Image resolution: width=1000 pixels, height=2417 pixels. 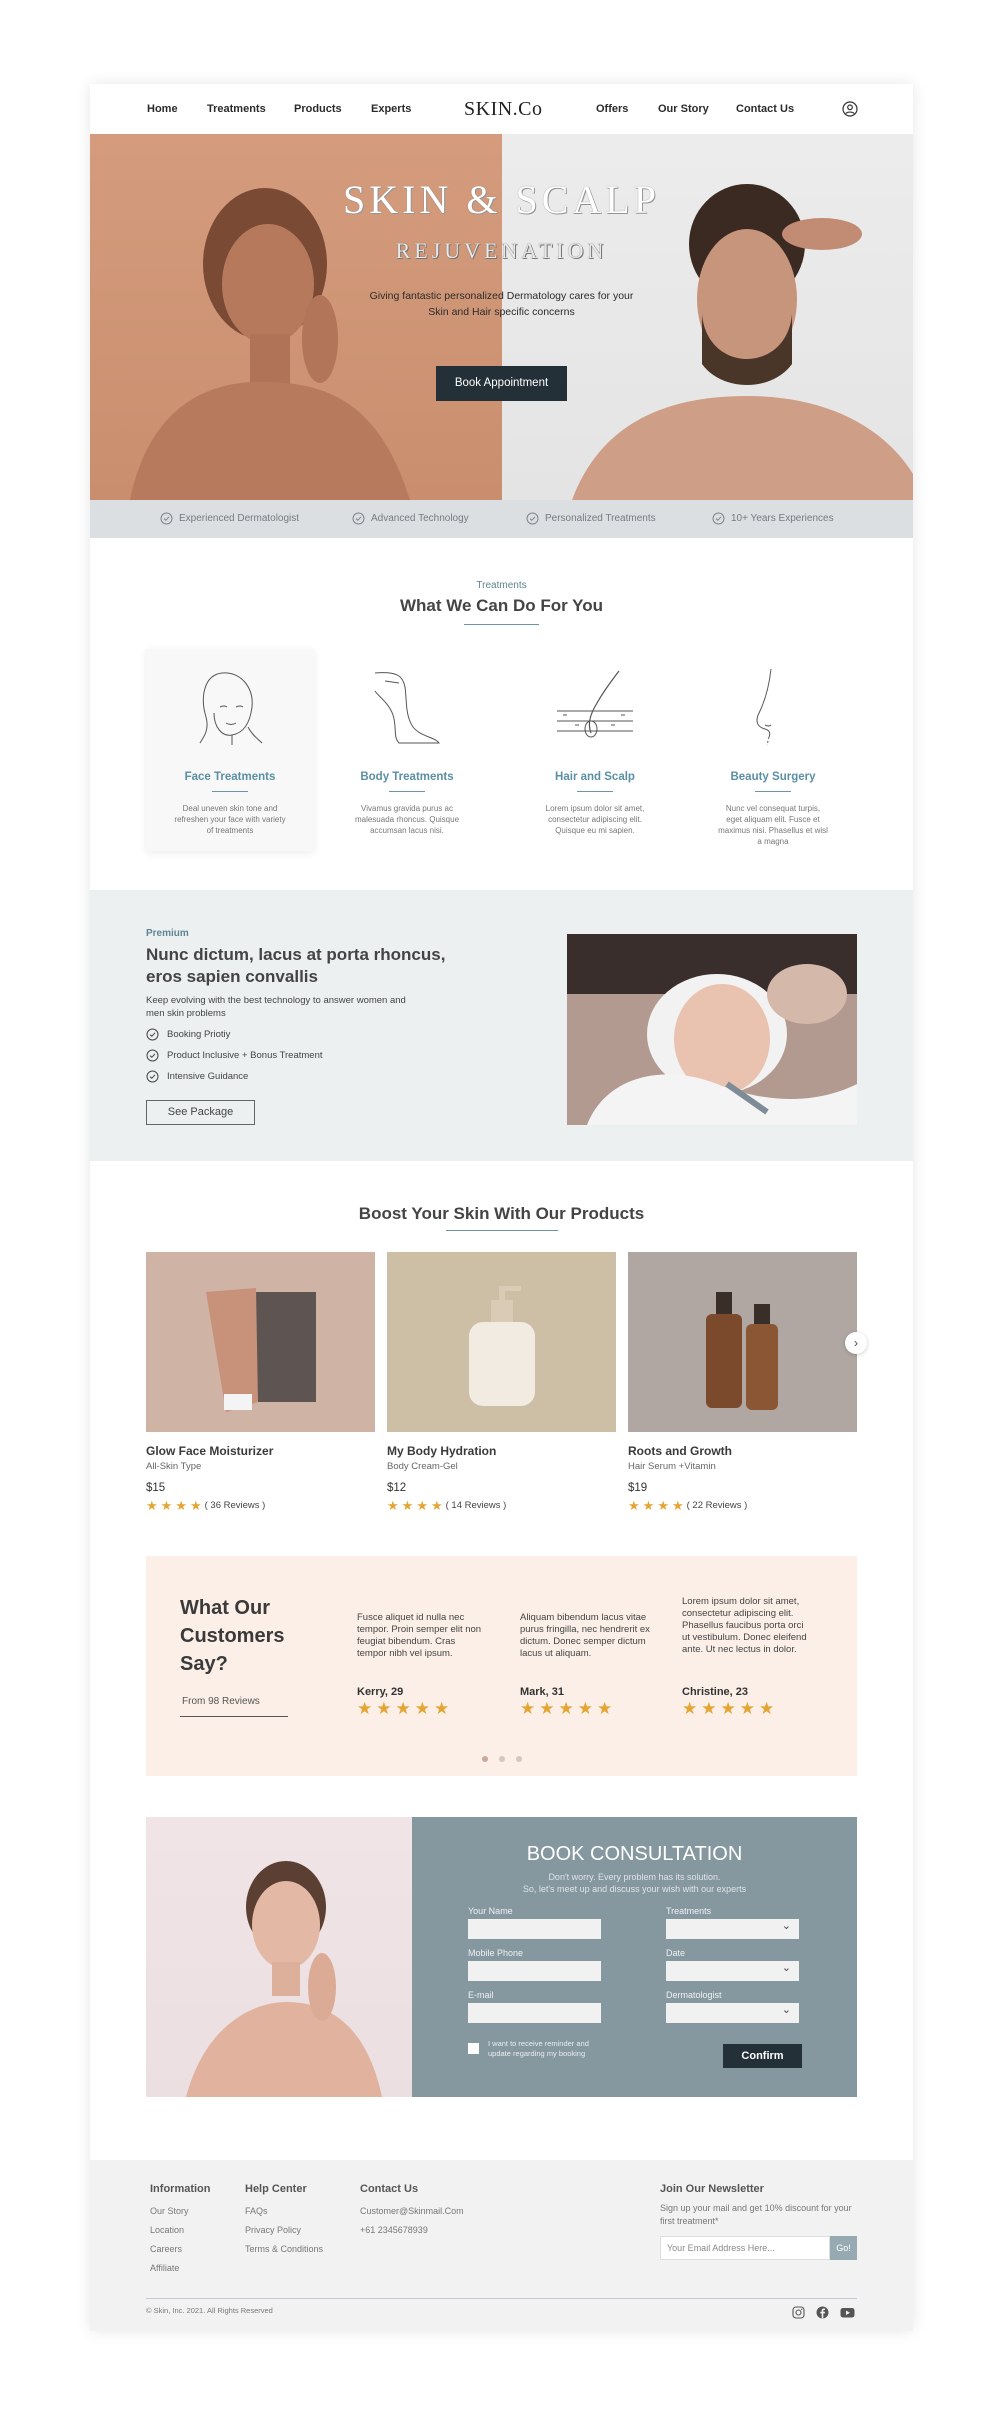 I want to click on product-type: All-Skin Type, so click(x=174, y=1466).